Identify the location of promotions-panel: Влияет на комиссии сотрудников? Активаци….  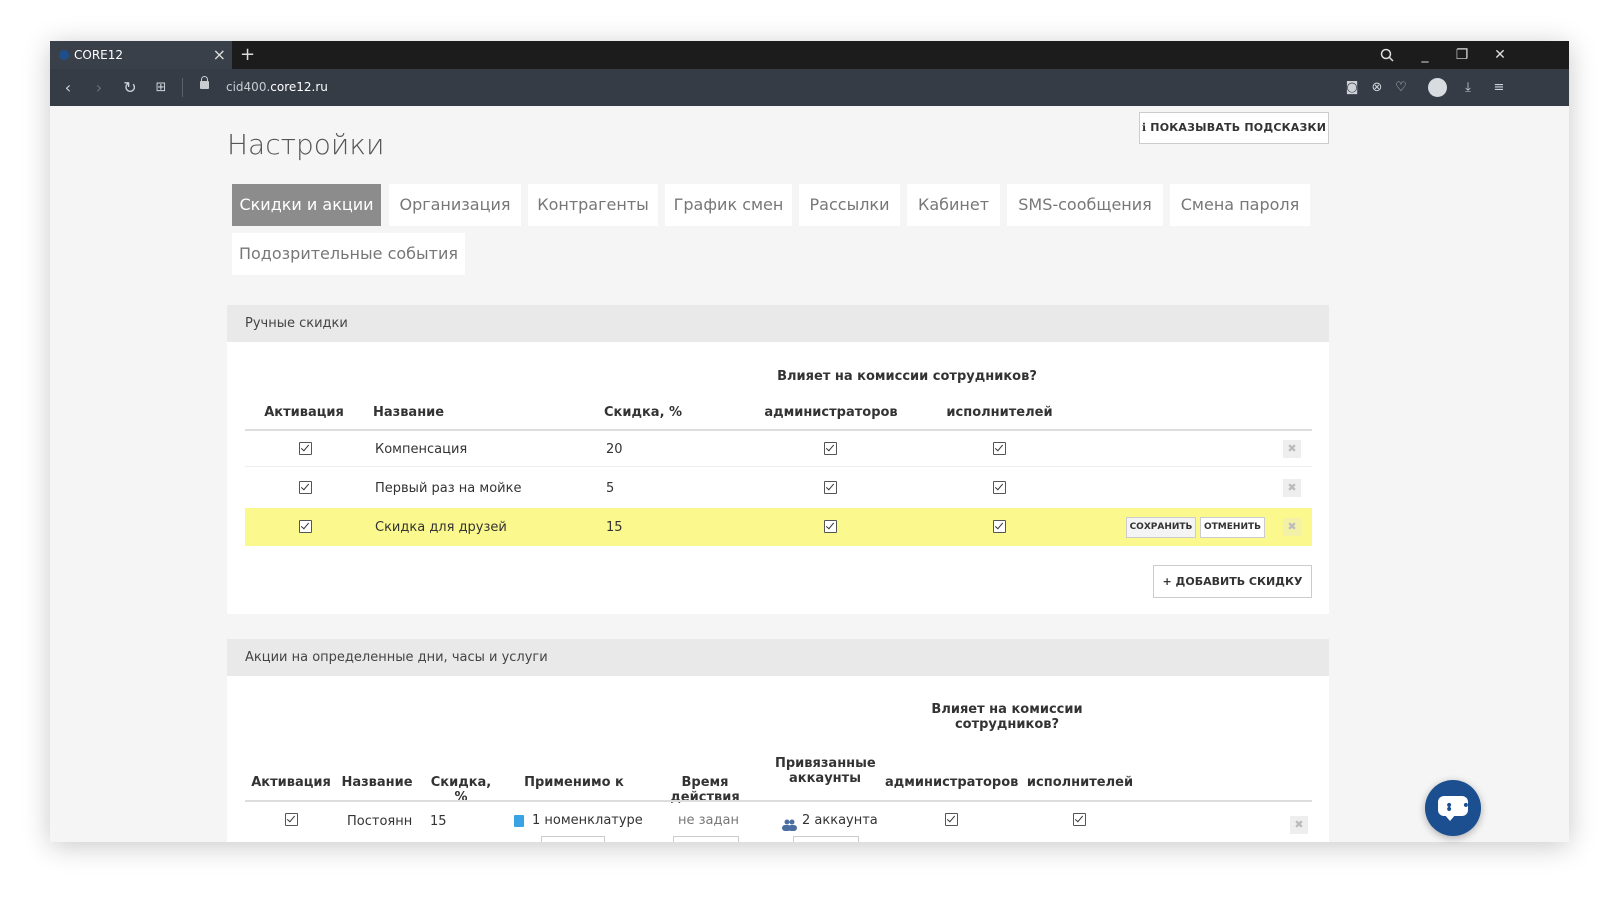
(778, 759).